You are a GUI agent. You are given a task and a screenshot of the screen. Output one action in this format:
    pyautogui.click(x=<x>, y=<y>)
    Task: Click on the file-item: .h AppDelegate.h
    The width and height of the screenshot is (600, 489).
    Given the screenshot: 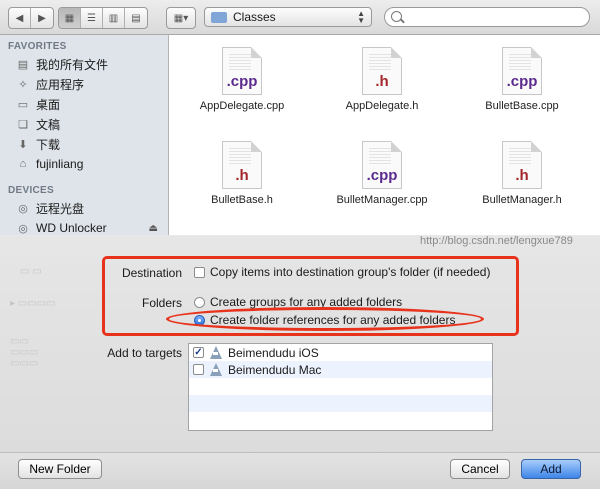 What is the action you would take?
    pyautogui.click(x=382, y=79)
    